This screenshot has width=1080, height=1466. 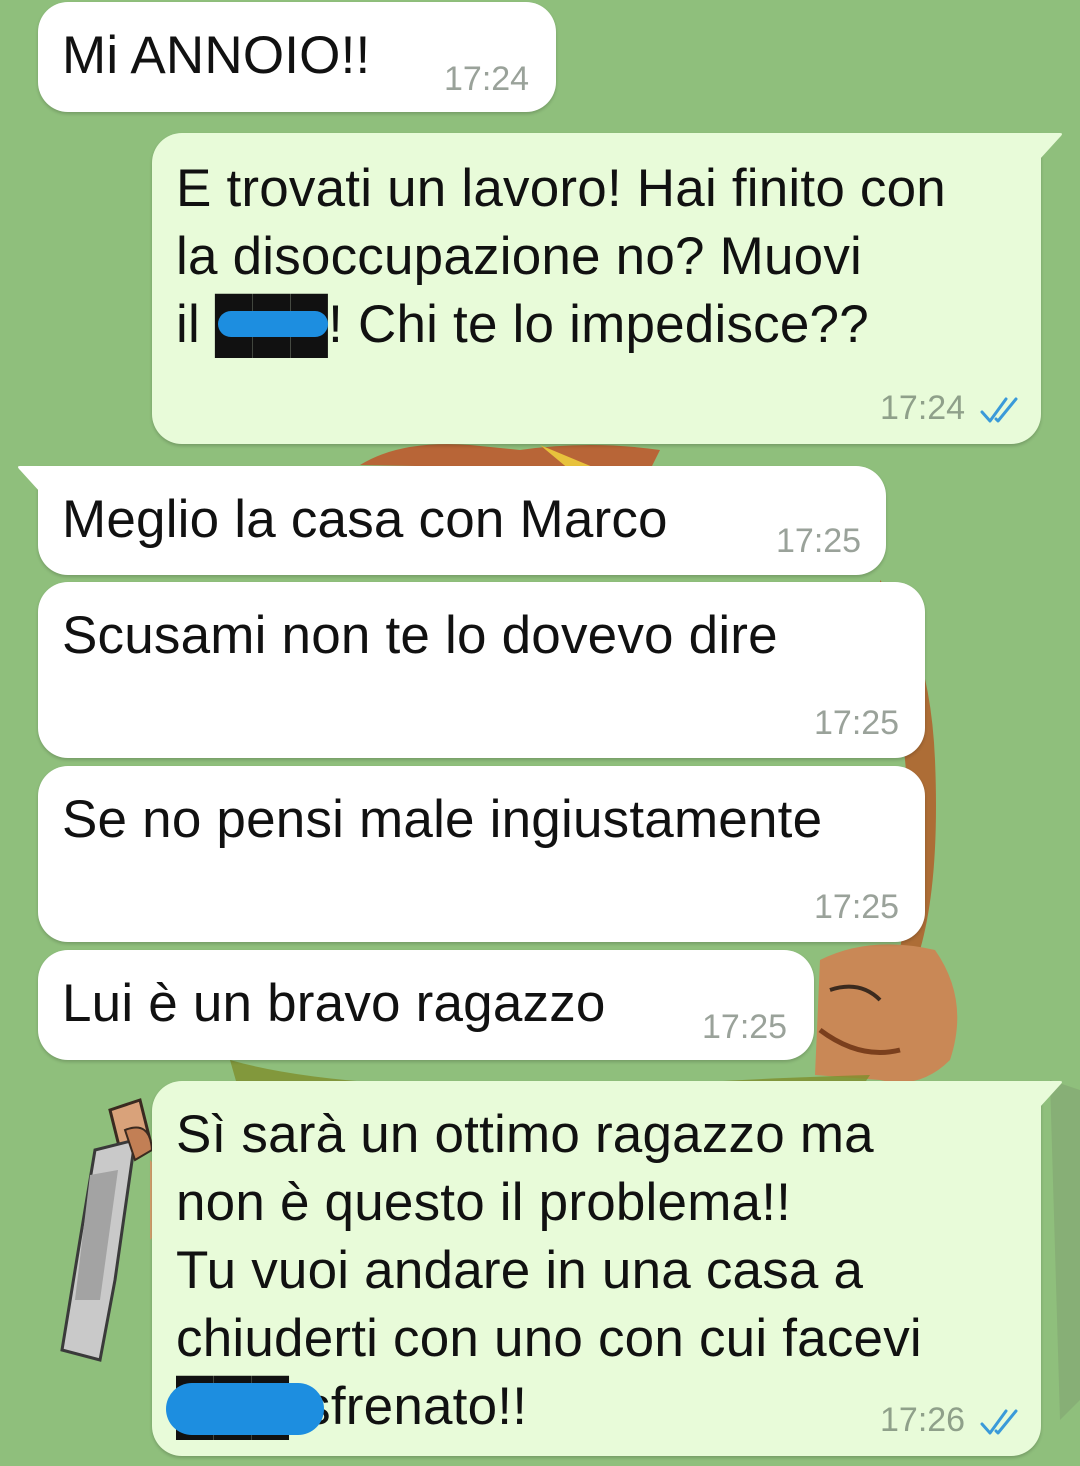 What do you see at coordinates (519, 256) in the screenshot?
I see `message-text-line: la disoccupazione no? Muovi` at bounding box center [519, 256].